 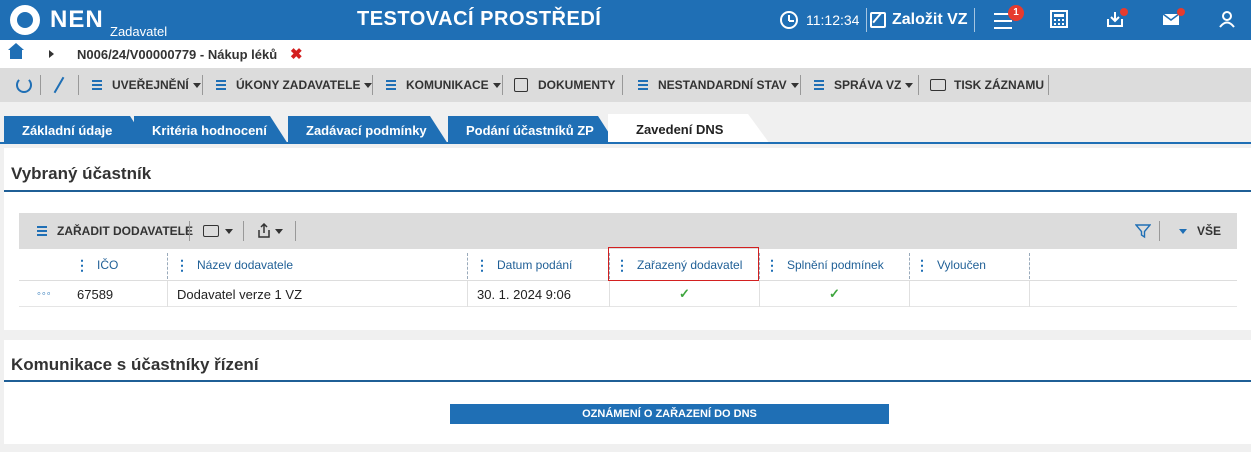 What do you see at coordinates (1060, 20) in the screenshot?
I see `calculator-icon` at bounding box center [1060, 20].